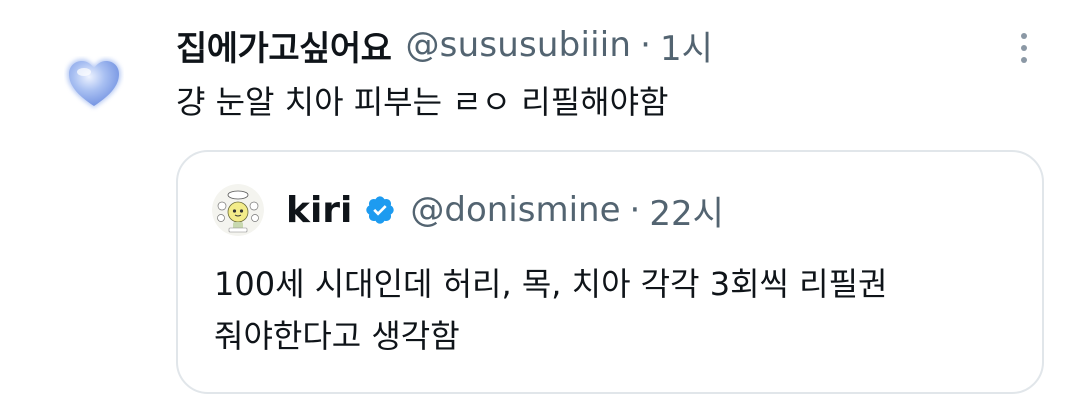 This screenshot has width=1080, height=415. What do you see at coordinates (337, 336) in the screenshot?
I see `quoted-text-line: 줘야한다고 생각함` at bounding box center [337, 336].